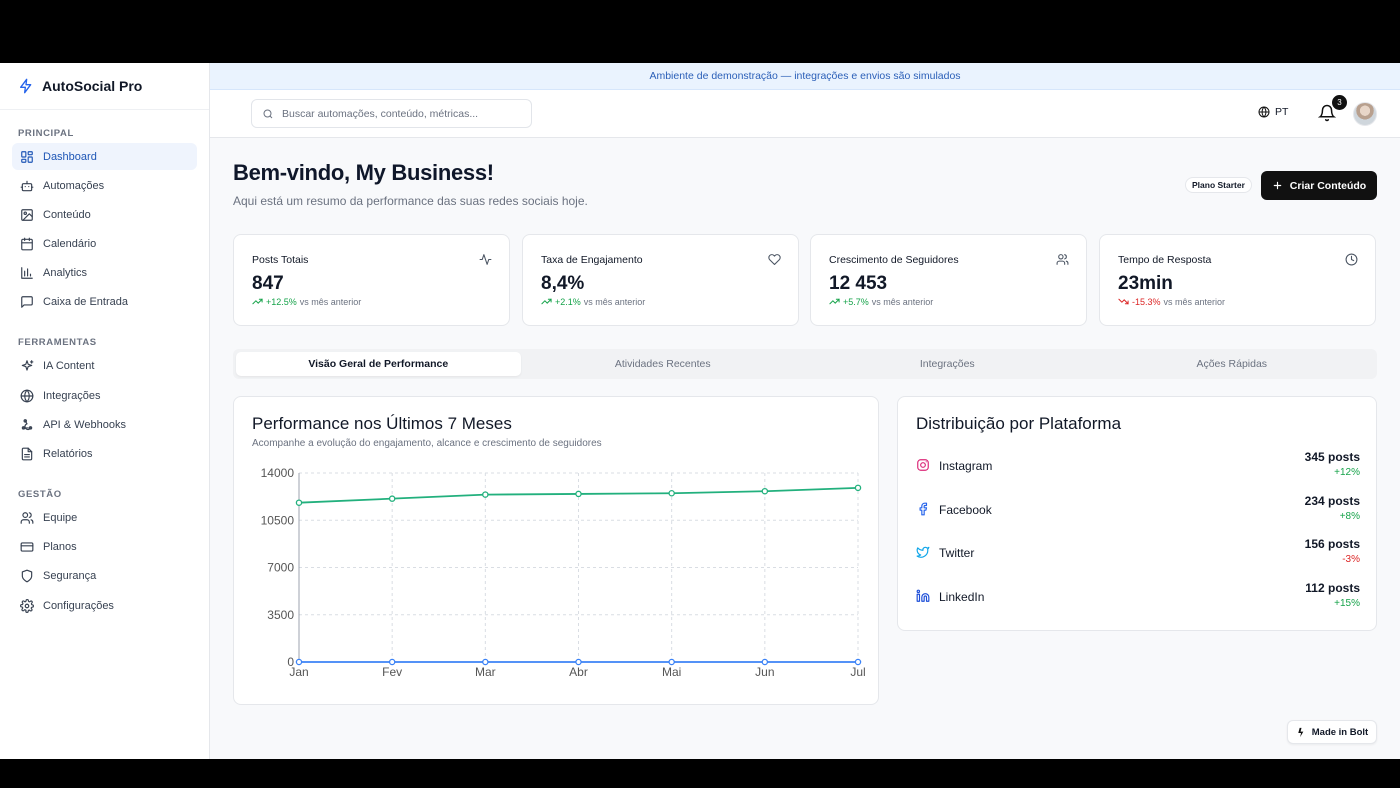 Image resolution: width=1400 pixels, height=788 pixels. Describe the element at coordinates (27, 547) in the screenshot. I see `credit-card-icon` at that location.